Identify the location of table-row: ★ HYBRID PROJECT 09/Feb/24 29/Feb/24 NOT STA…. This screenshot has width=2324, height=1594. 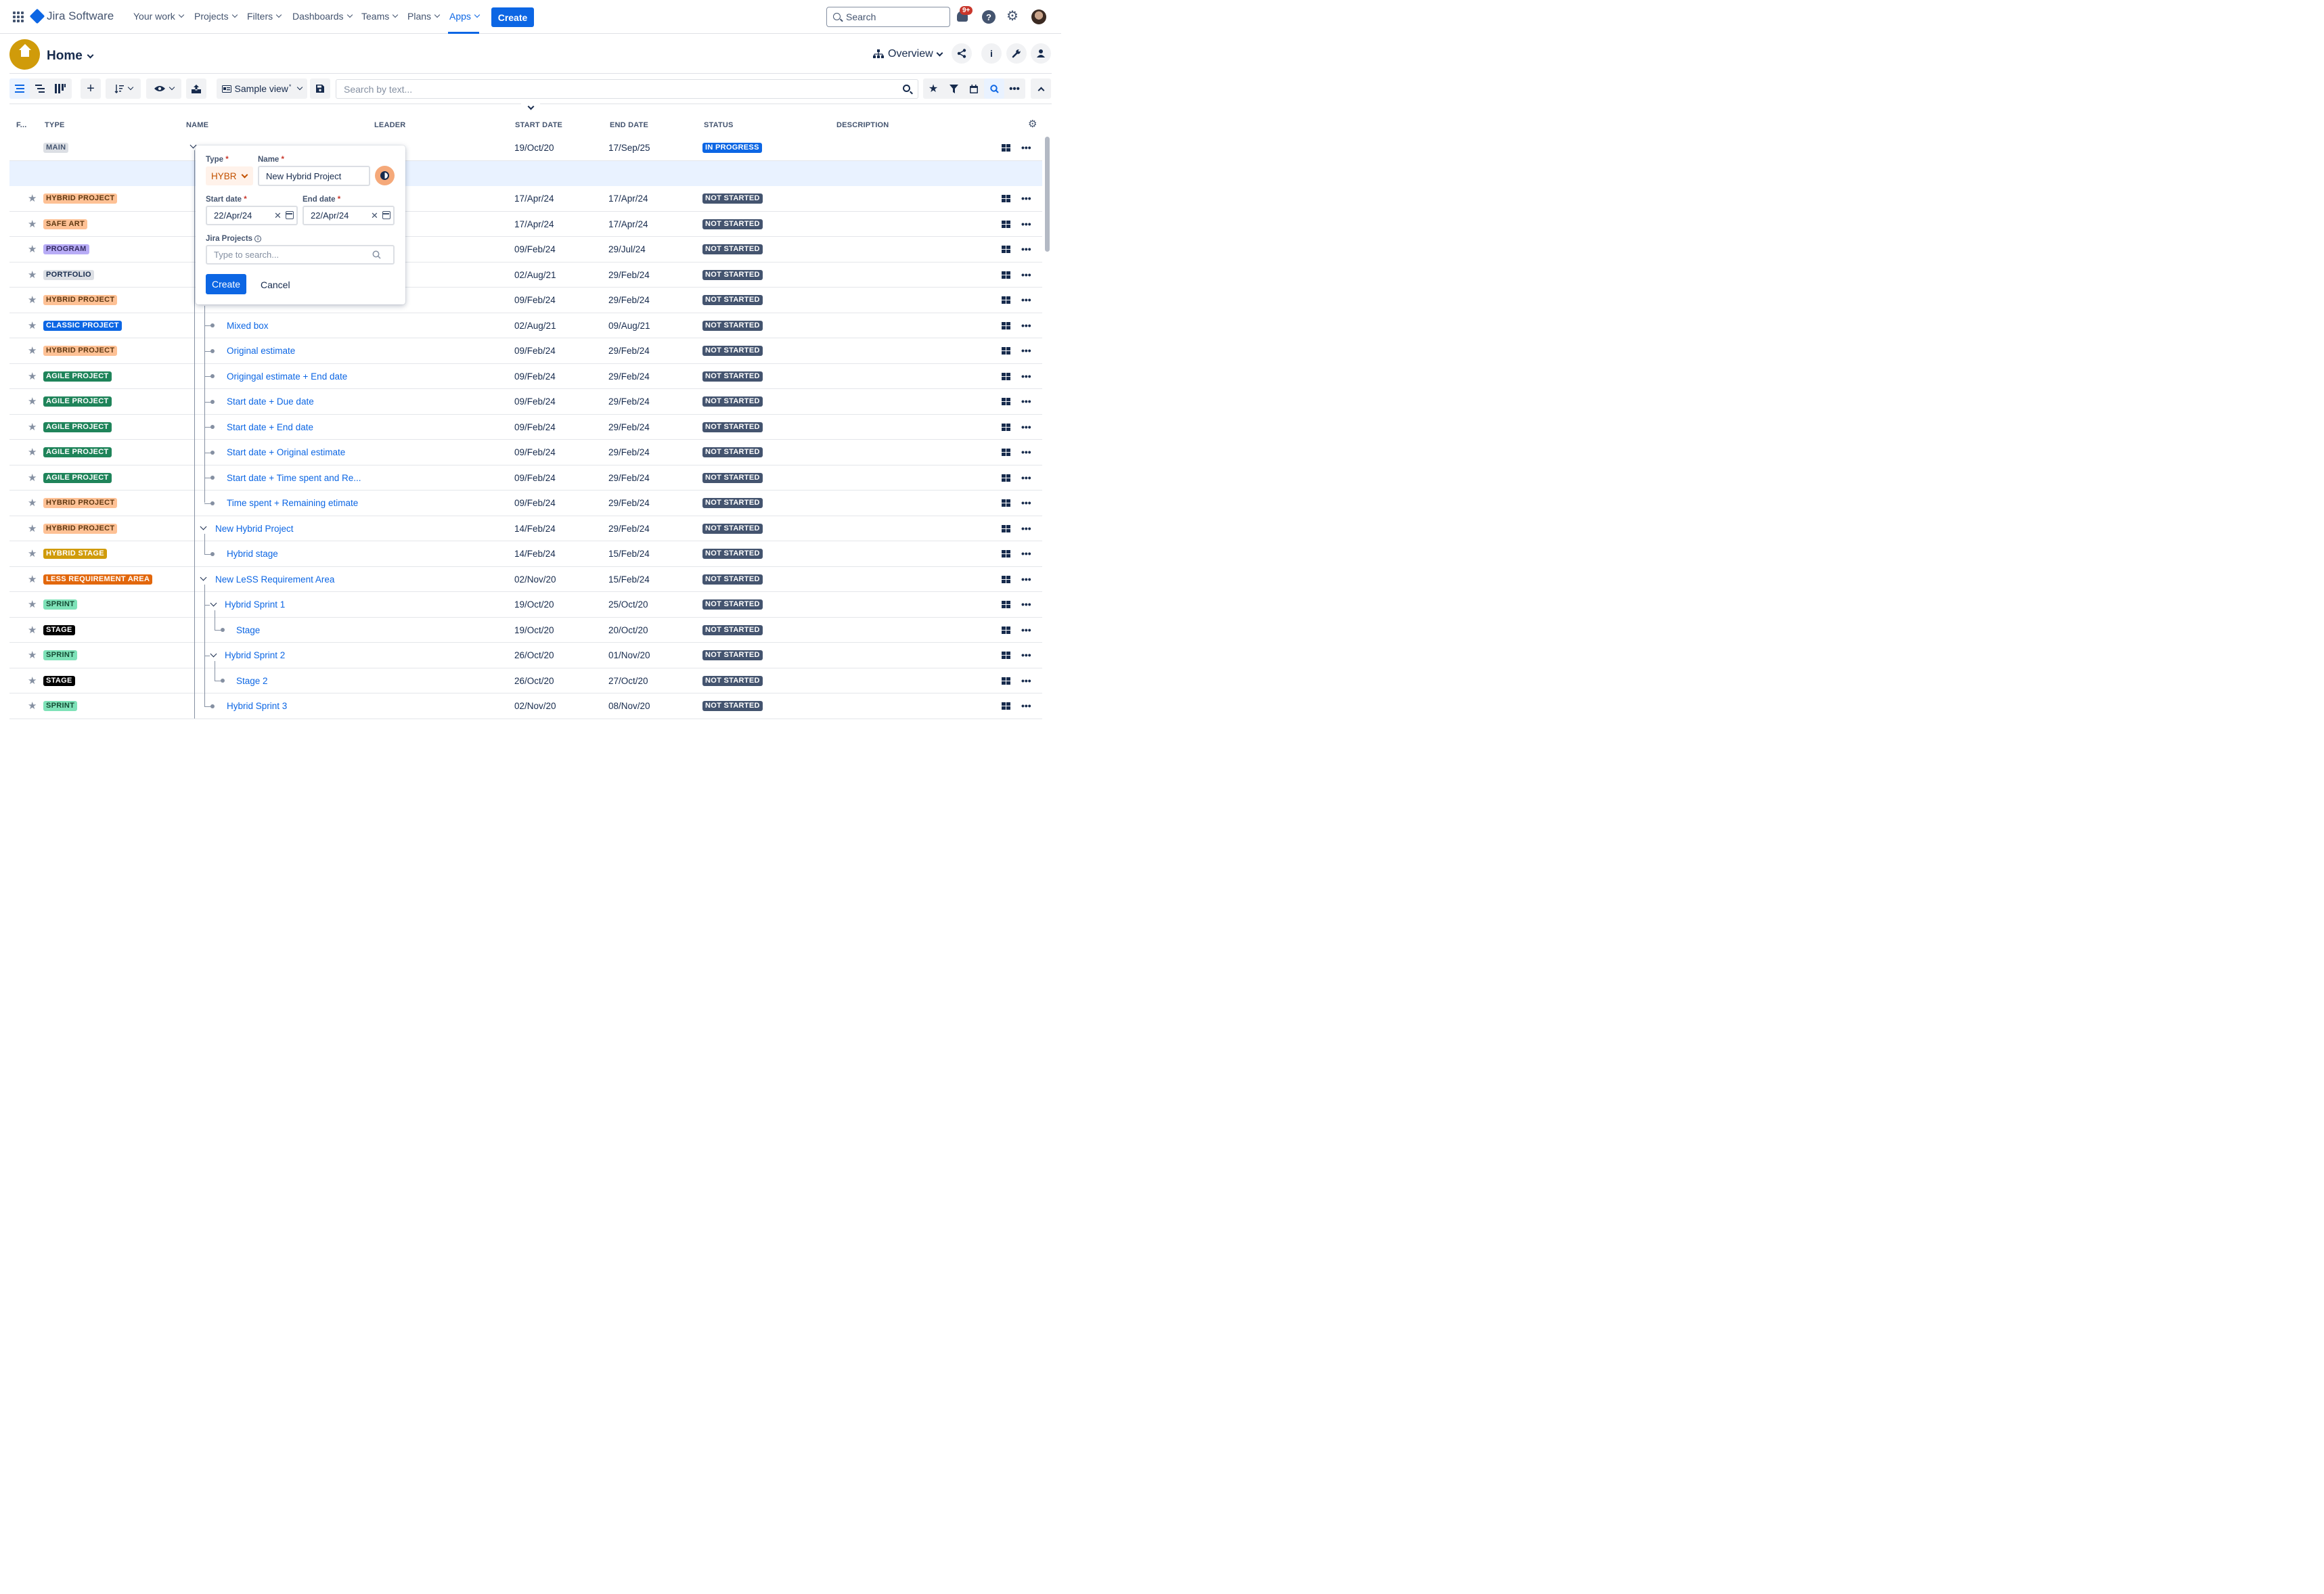
(525, 300).